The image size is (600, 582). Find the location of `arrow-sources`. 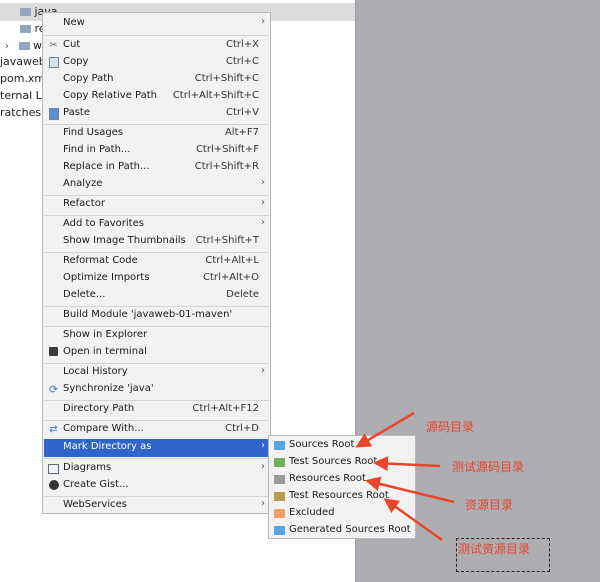

arrow-sources is located at coordinates (385, 429).